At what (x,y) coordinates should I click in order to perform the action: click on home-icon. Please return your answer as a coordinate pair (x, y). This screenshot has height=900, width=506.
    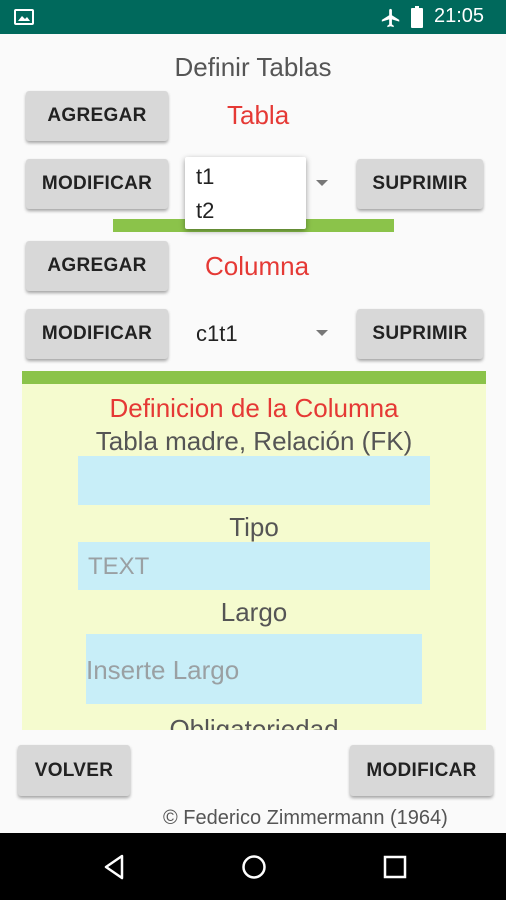
    Looking at the image, I should click on (254, 869).